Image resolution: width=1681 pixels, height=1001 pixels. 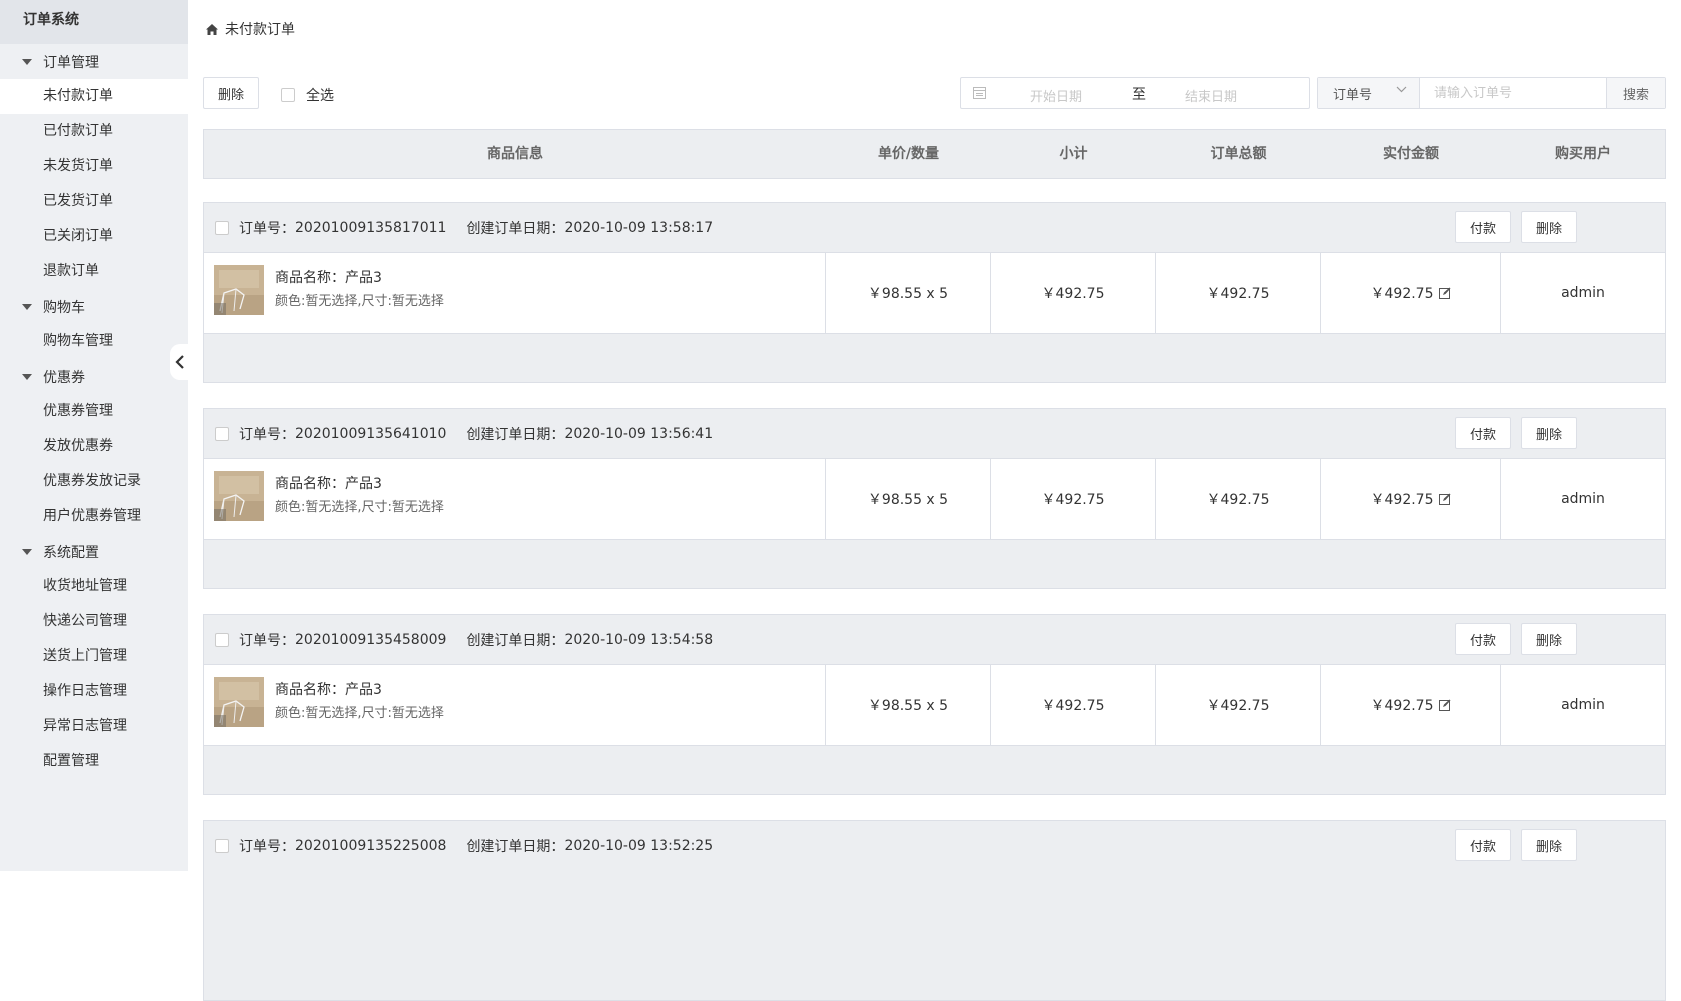 What do you see at coordinates (1411, 154) in the screenshot?
I see `column-header: 实付金额` at bounding box center [1411, 154].